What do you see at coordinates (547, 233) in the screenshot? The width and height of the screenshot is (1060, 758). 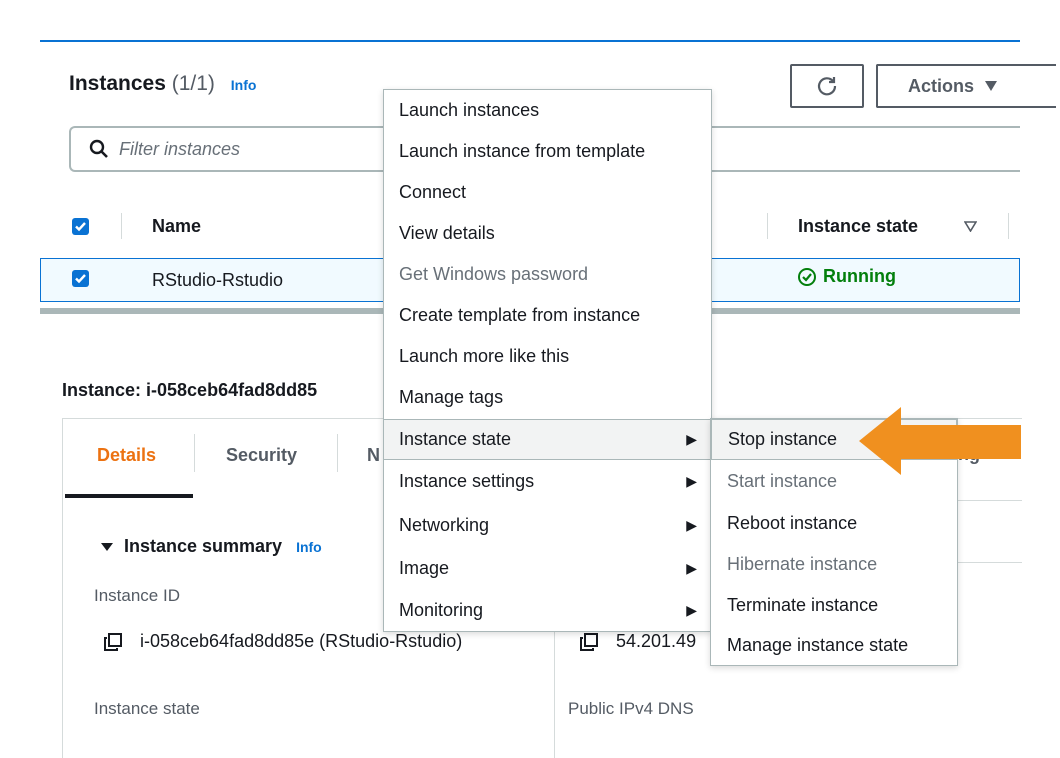 I see `menu-item-view-details: View details` at bounding box center [547, 233].